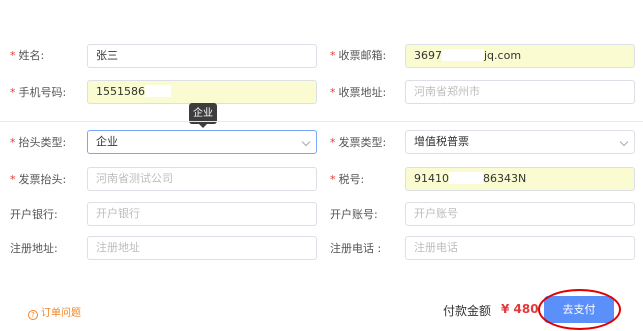 The image size is (643, 331). What do you see at coordinates (34, 214) in the screenshot?
I see `bank-label: 开户银行:` at bounding box center [34, 214].